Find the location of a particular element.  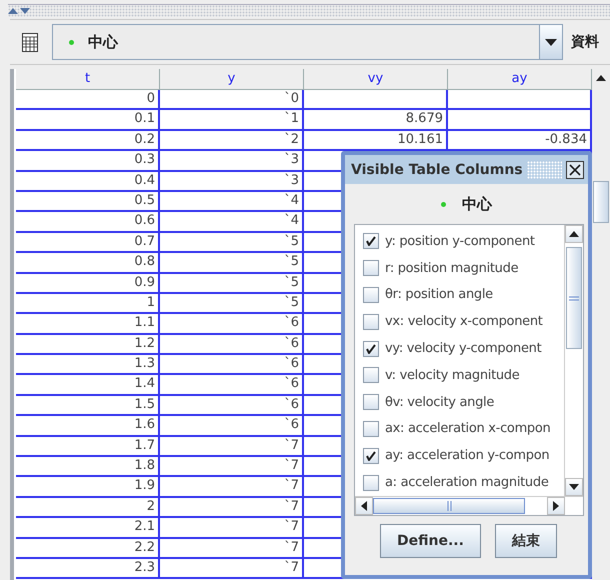

column-label: y: position y-component is located at coordinates (460, 241).